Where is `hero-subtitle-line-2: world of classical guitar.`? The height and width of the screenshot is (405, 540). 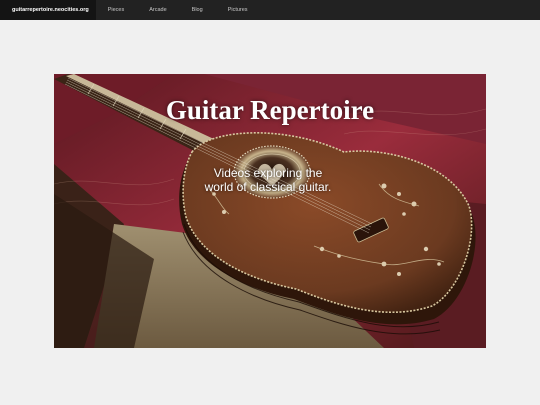
hero-subtitle-line-2: world of classical guitar. is located at coordinates (268, 187).